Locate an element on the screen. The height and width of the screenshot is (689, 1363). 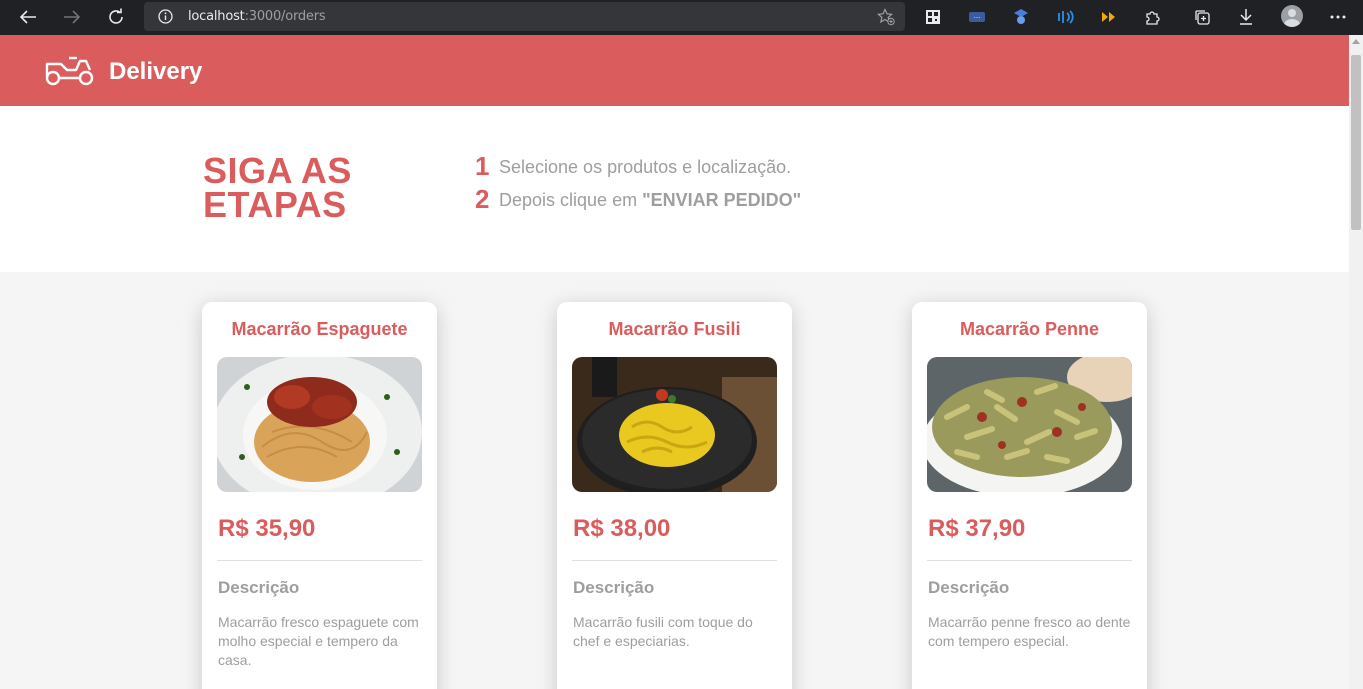
step-number: 1 is located at coordinates (482, 166).